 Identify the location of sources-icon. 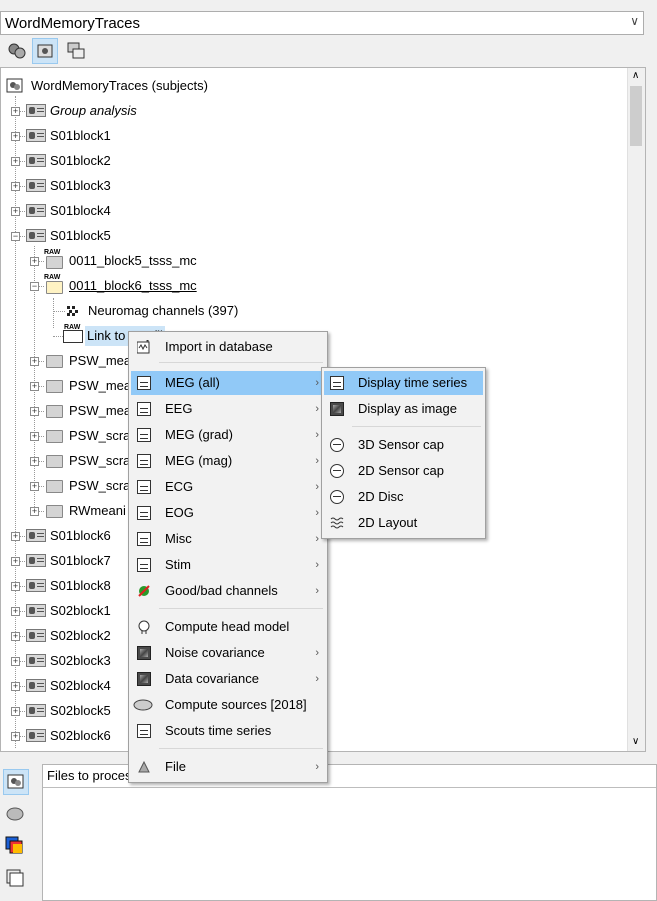
(143, 705).